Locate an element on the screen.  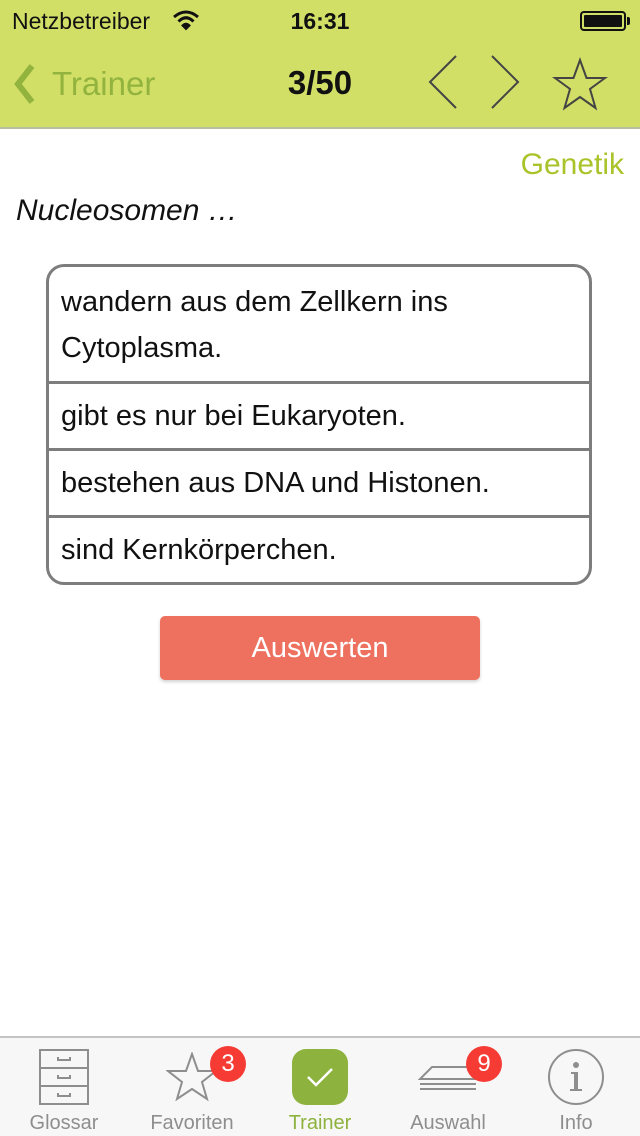
top-bar: Netzbetreiber 16:31 Trainer 3/50 is located at coordinates (320, 64).